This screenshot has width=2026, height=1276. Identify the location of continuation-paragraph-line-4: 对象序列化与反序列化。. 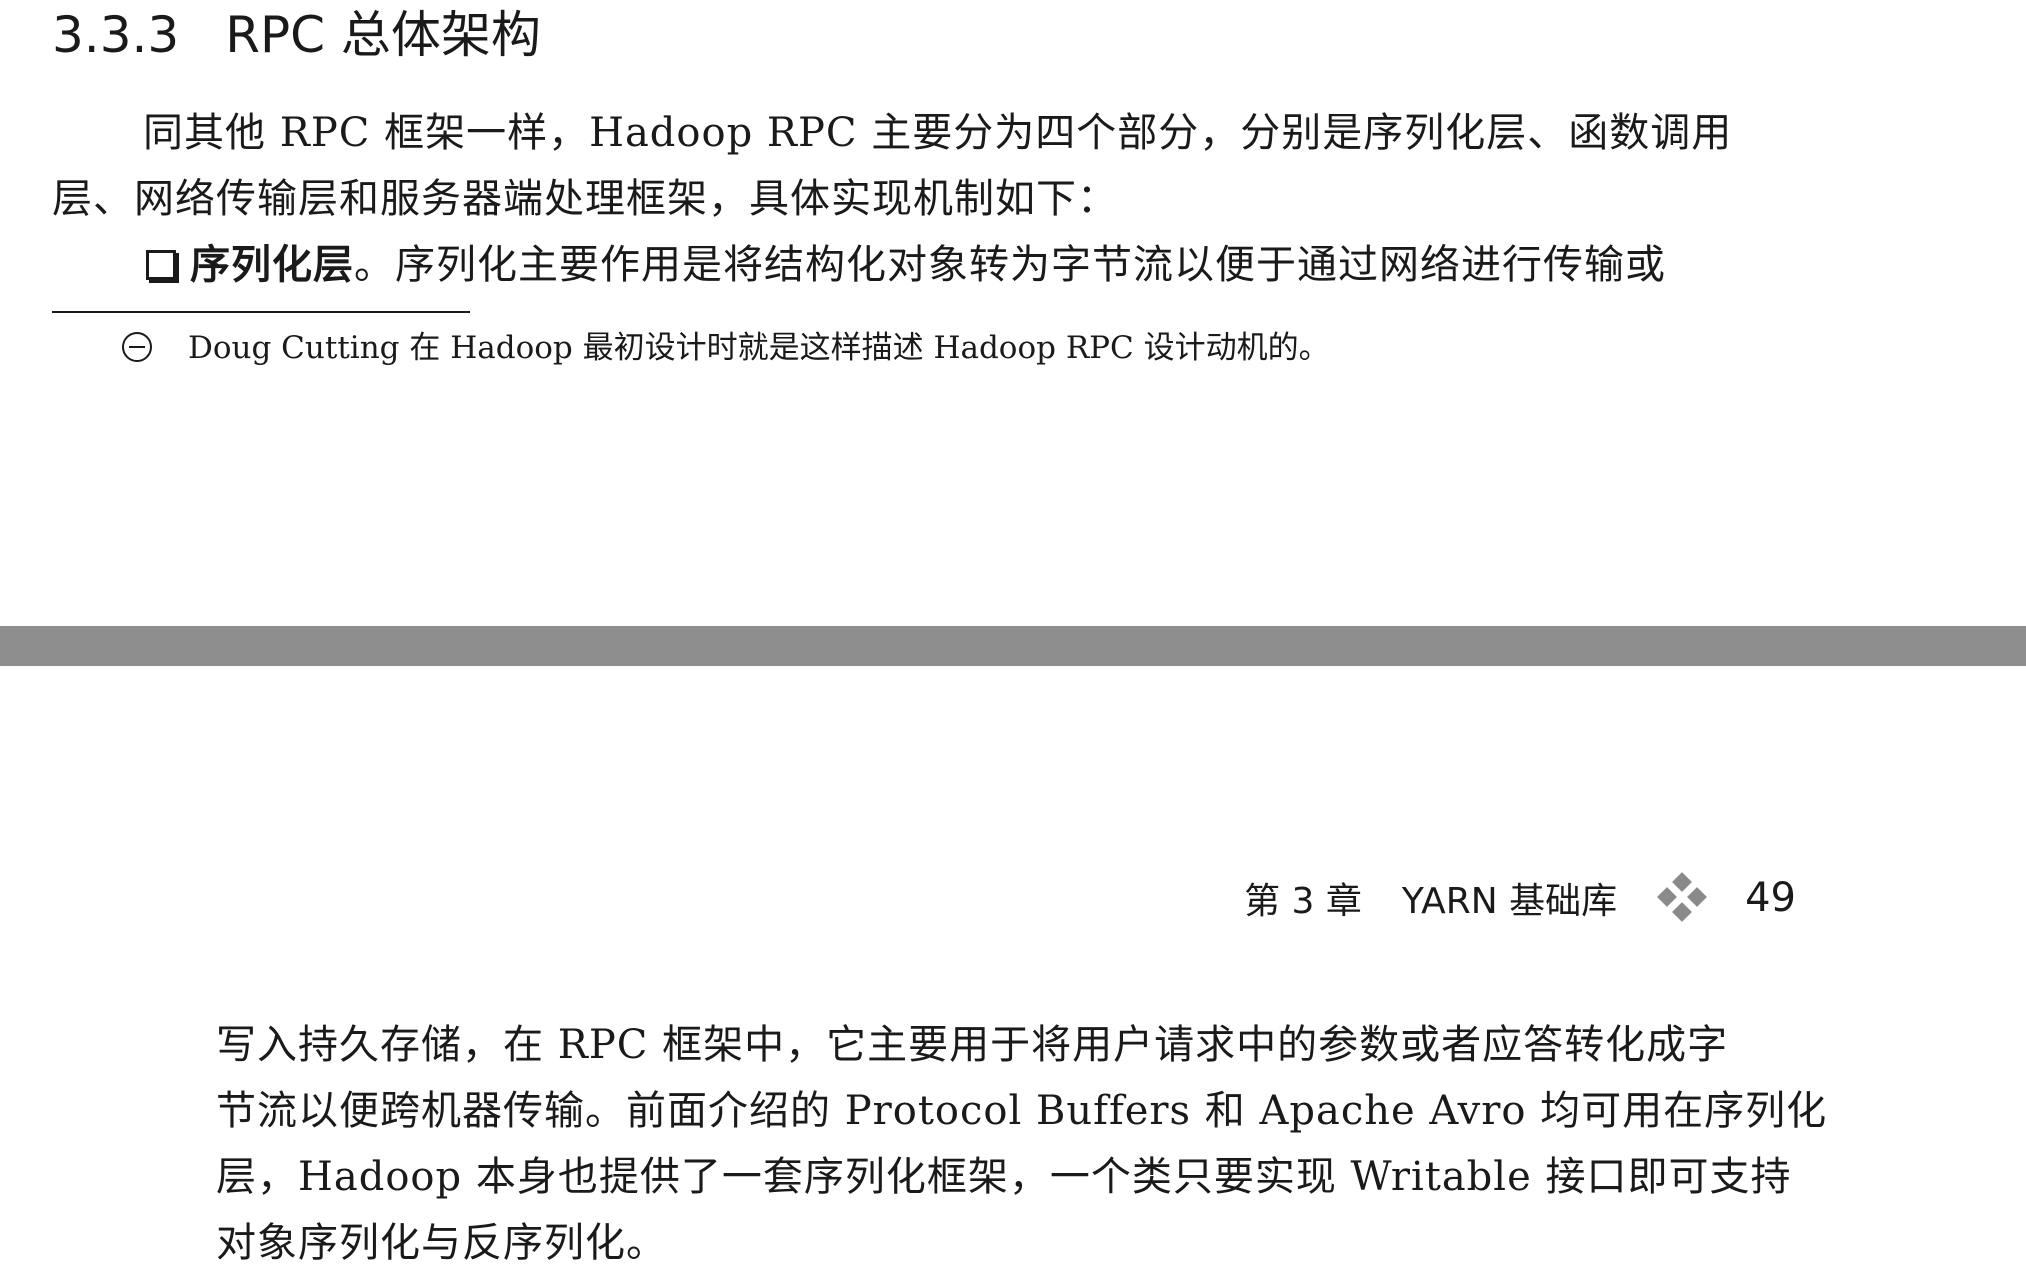
(441, 1243).